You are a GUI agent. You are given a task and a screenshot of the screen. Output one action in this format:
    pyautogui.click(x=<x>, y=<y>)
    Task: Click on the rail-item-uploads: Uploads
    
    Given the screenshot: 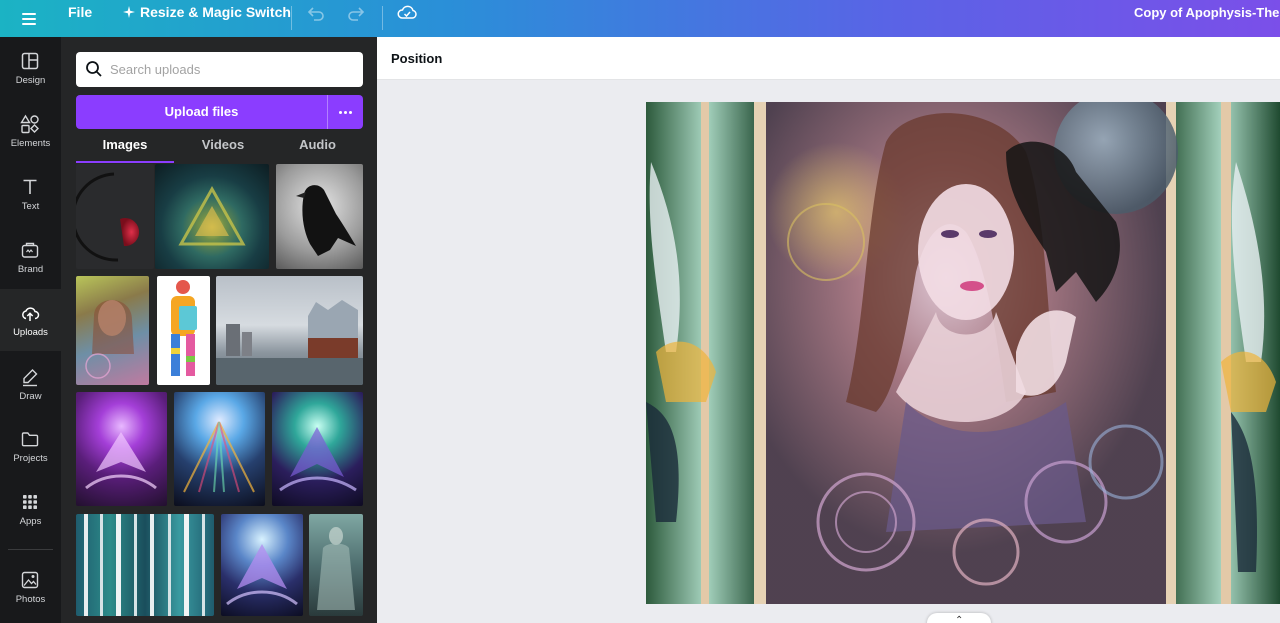 What is the action you would take?
    pyautogui.click(x=30, y=320)
    